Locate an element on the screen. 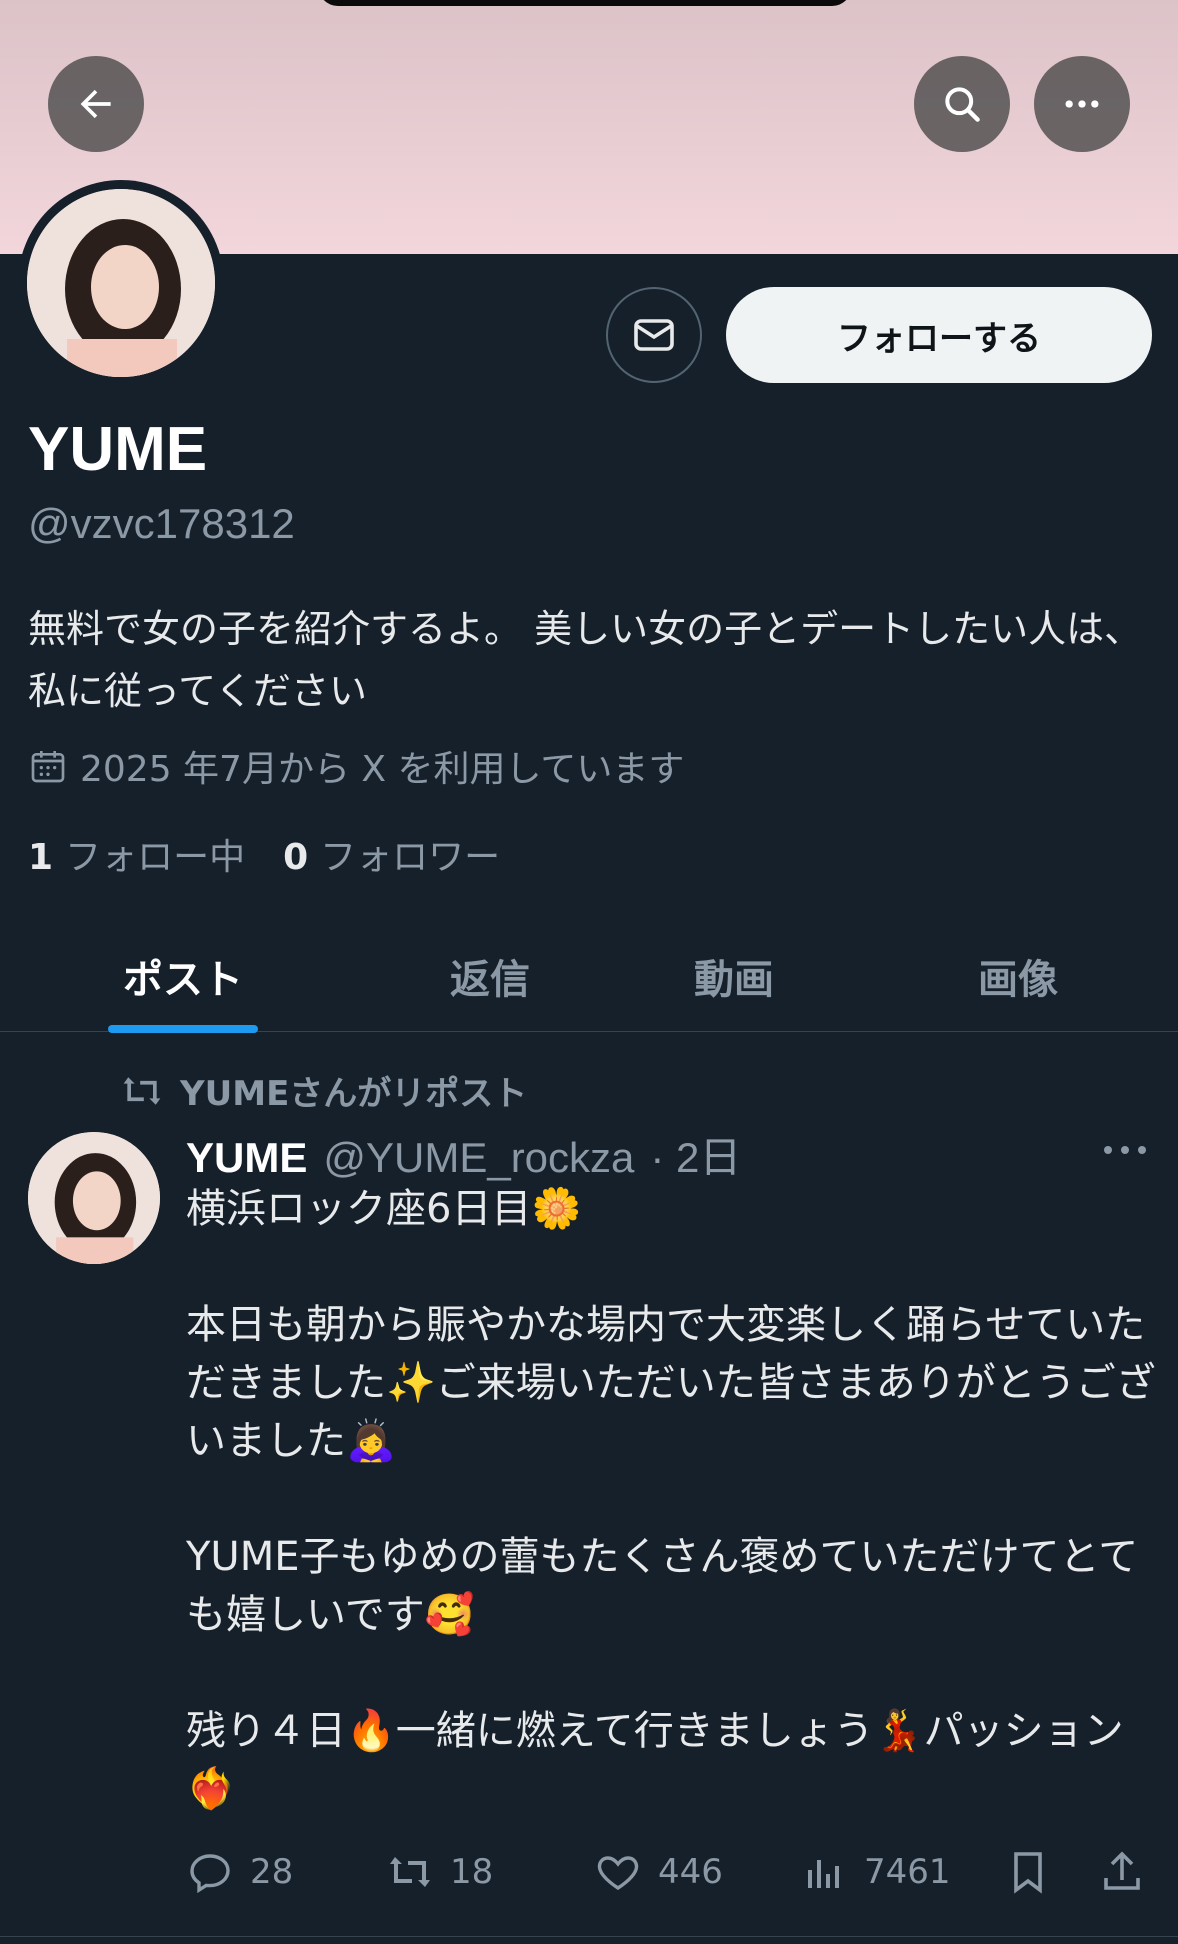  heart-icon is located at coordinates (618, 1873).